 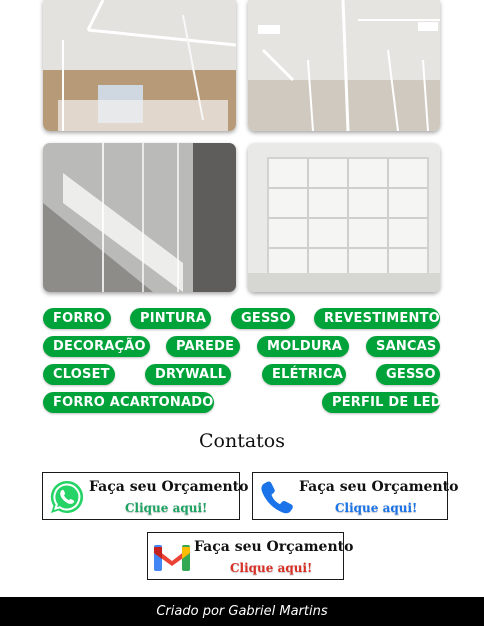 What do you see at coordinates (344, 217) in the screenshot?
I see `gallery-photo-shelving` at bounding box center [344, 217].